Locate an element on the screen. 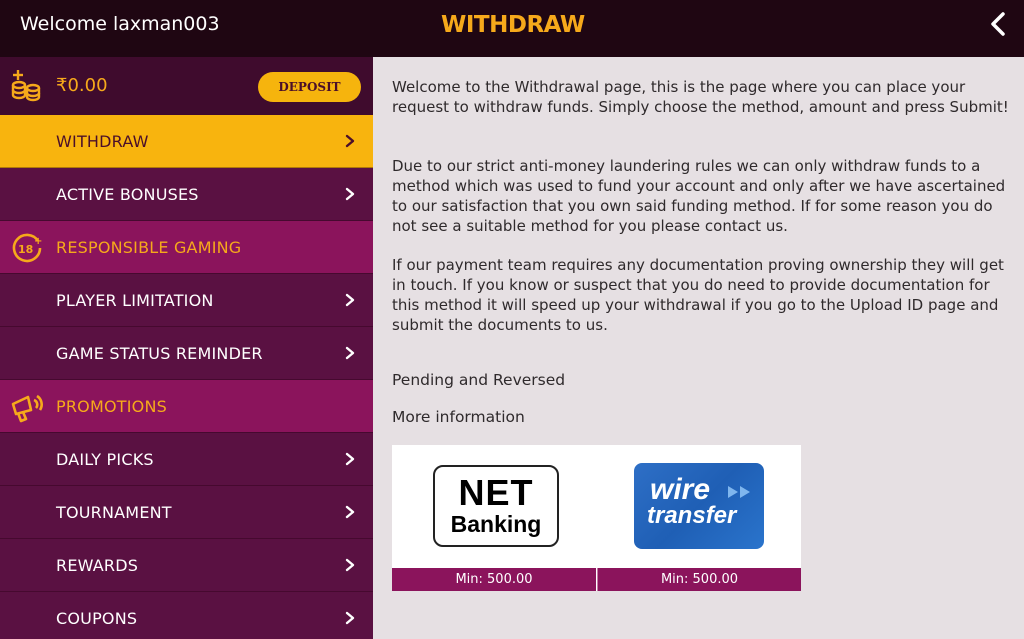  back-button is located at coordinates (998, 25).